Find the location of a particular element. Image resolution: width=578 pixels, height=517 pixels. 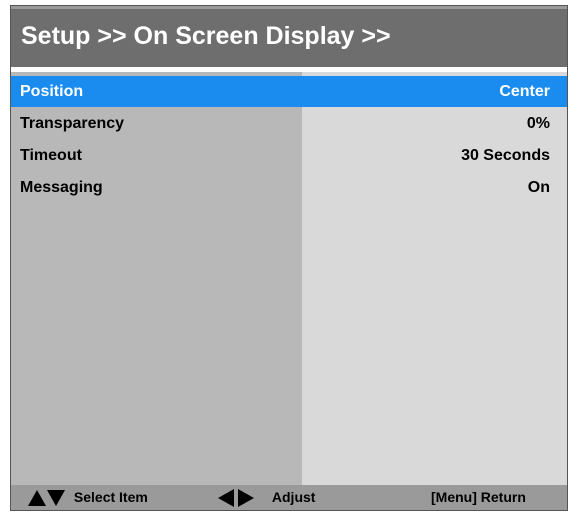

adjust-label: Adjust is located at coordinates (293, 497).